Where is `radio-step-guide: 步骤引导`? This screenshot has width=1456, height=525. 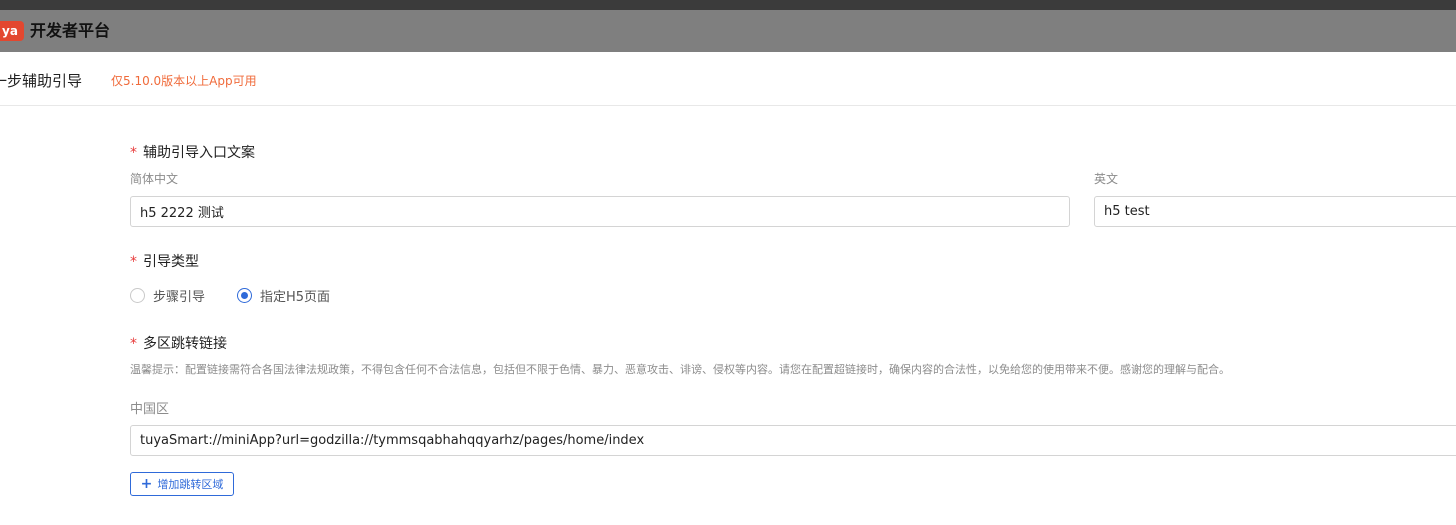
radio-step-guide: 步骤引导 is located at coordinates (167, 295).